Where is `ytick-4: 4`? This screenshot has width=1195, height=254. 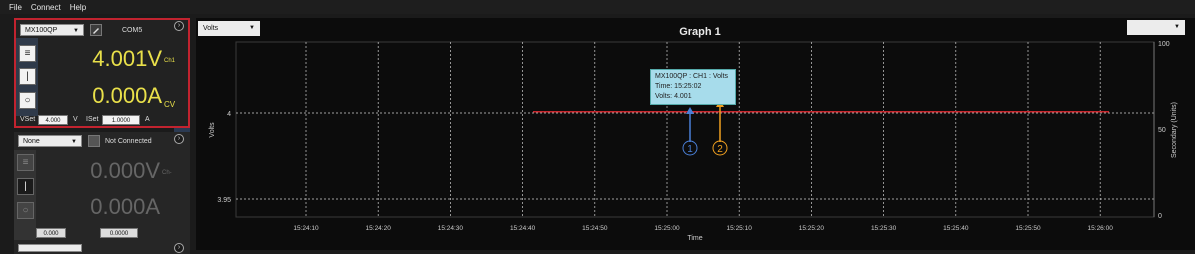 ytick-4: 4 is located at coordinates (229, 114).